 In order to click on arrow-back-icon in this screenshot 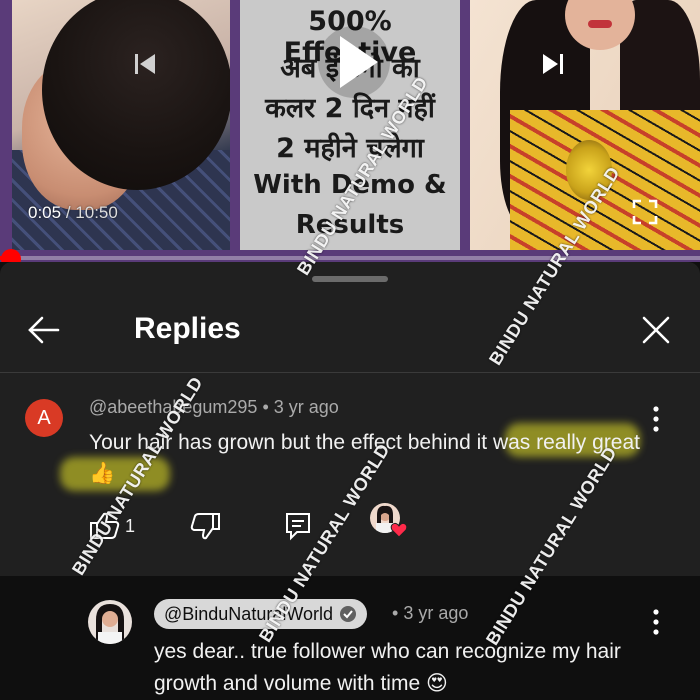, I will do `click(44, 330)`.